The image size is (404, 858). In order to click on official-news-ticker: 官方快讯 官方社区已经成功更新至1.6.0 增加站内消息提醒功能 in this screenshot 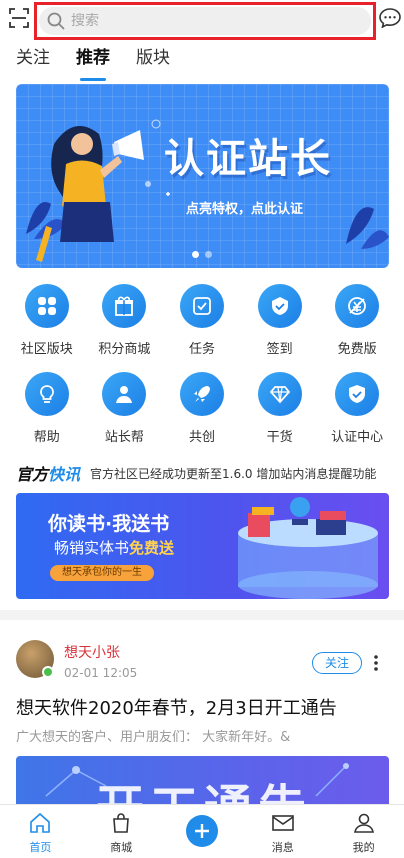, I will do `click(202, 473)`.